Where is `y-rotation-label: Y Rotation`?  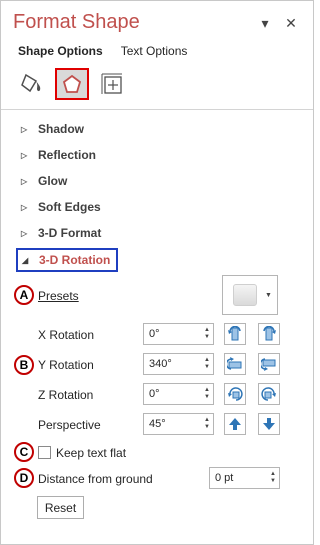
y-rotation-label: Y Rotation is located at coordinates (66, 365).